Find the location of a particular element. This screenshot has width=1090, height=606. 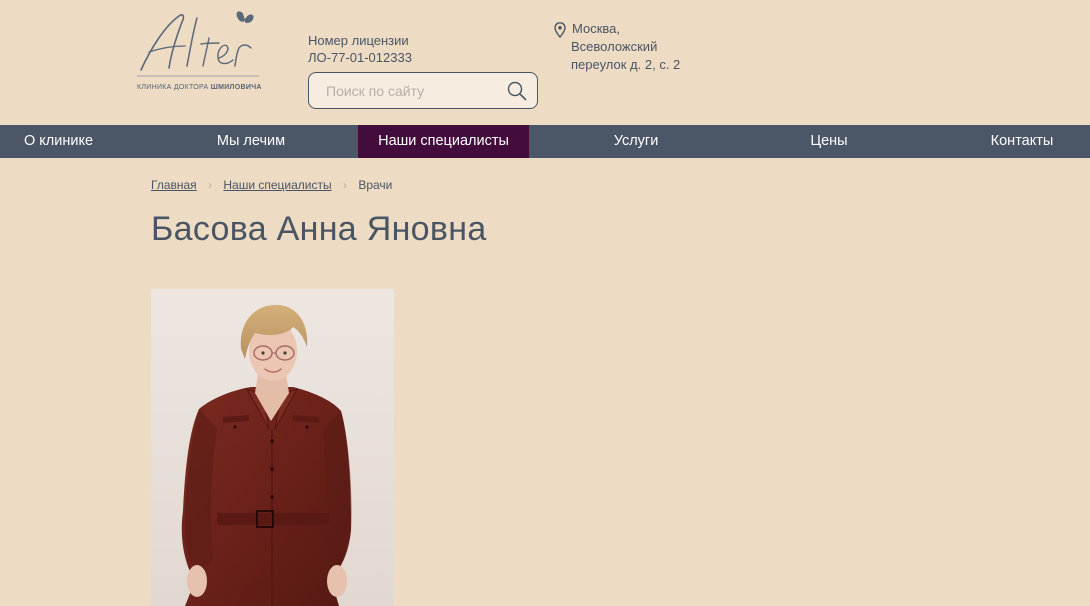

address-line-3: переулок д. 2, с. 2 is located at coordinates (626, 64).